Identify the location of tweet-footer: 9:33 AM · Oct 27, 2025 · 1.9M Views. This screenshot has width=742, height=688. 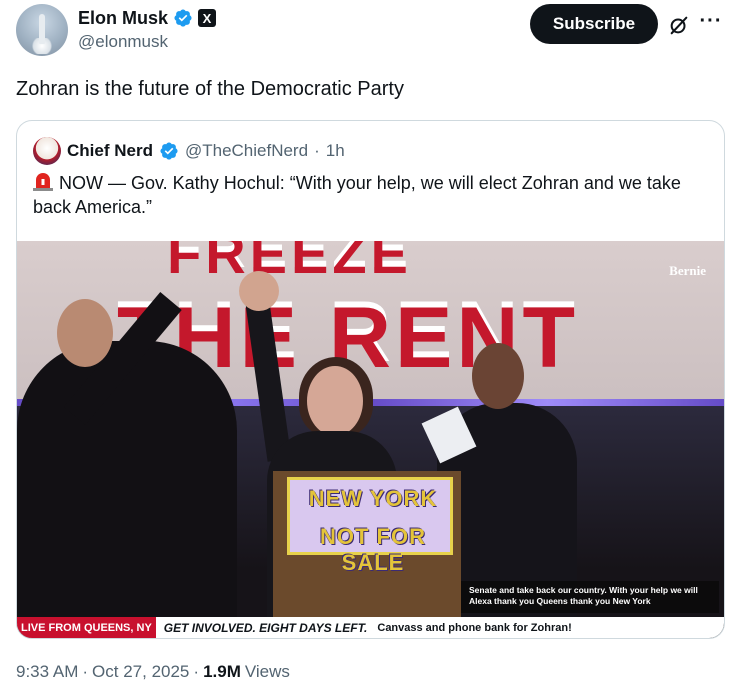
(153, 672).